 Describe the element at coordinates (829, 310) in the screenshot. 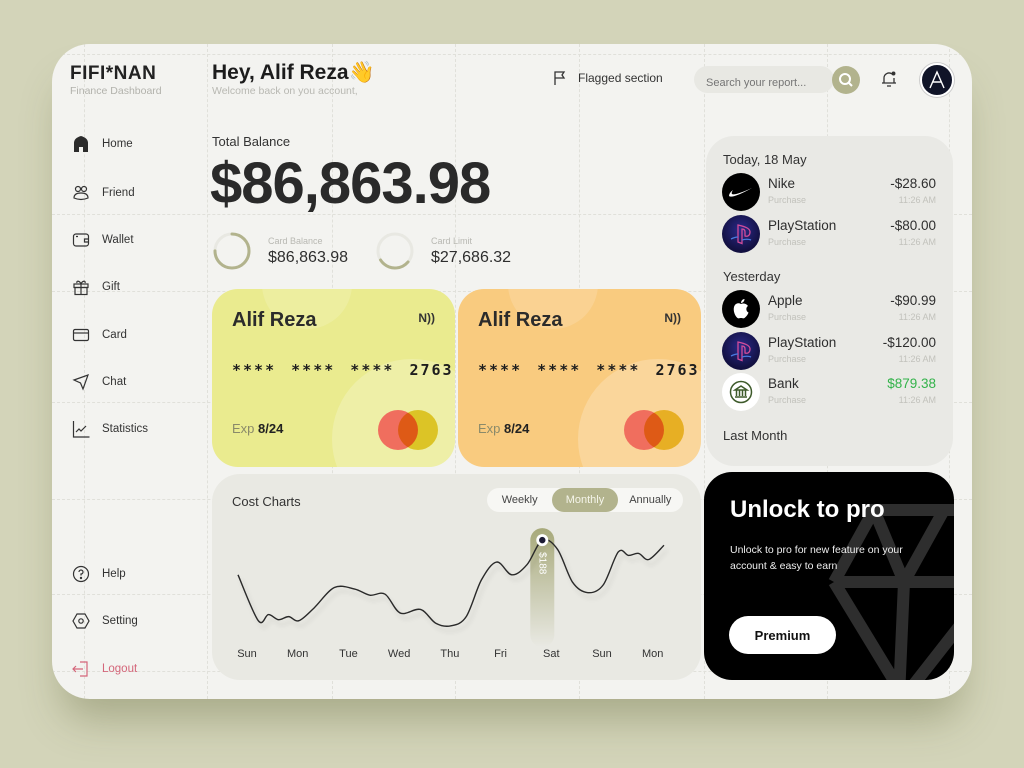

I see `transaction-row: Apple Purchase -$90.99 11:26 AM` at that location.